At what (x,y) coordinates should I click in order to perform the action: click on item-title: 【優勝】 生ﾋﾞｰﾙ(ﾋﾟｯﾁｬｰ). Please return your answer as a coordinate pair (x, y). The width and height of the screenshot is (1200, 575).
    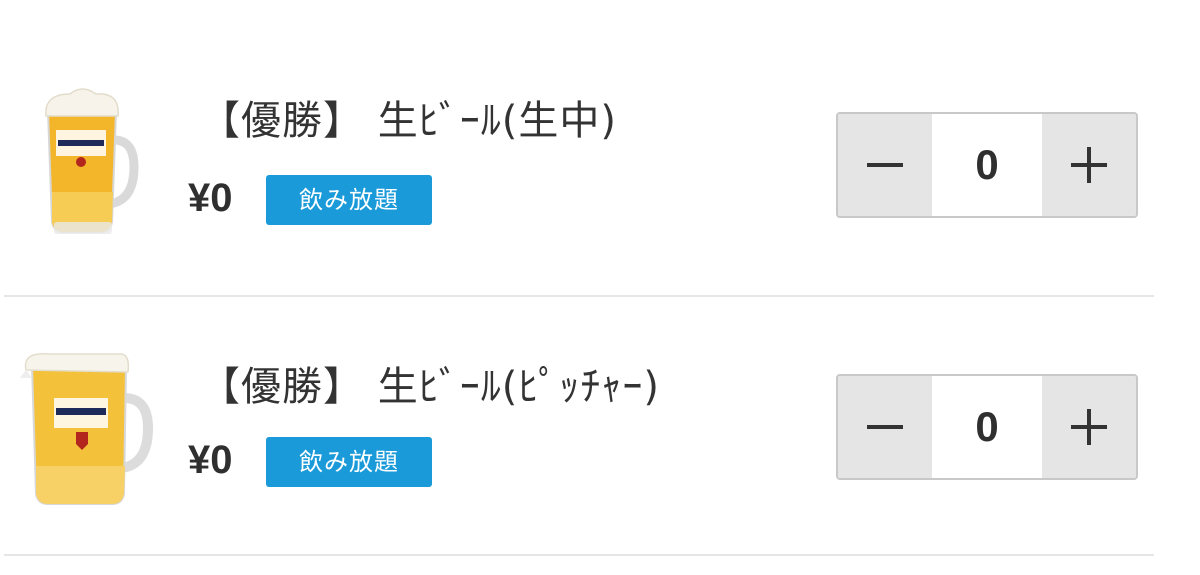
    Looking at the image, I should click on (430, 387).